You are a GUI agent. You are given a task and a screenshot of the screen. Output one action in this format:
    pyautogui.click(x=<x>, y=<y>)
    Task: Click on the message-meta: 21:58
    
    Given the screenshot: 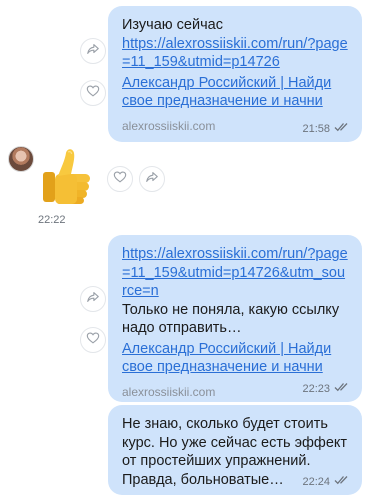 What is the action you would take?
    pyautogui.click(x=326, y=128)
    